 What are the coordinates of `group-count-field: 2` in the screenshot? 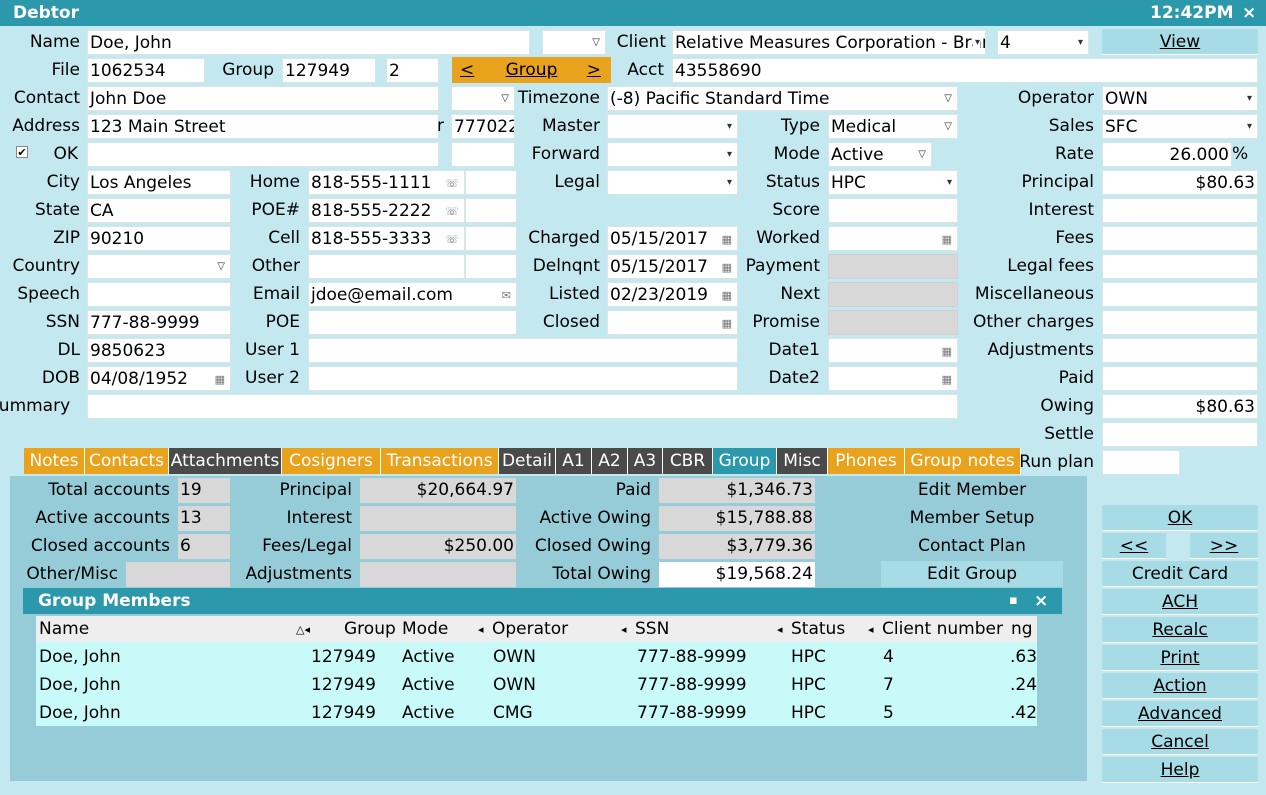 It's located at (412, 70).